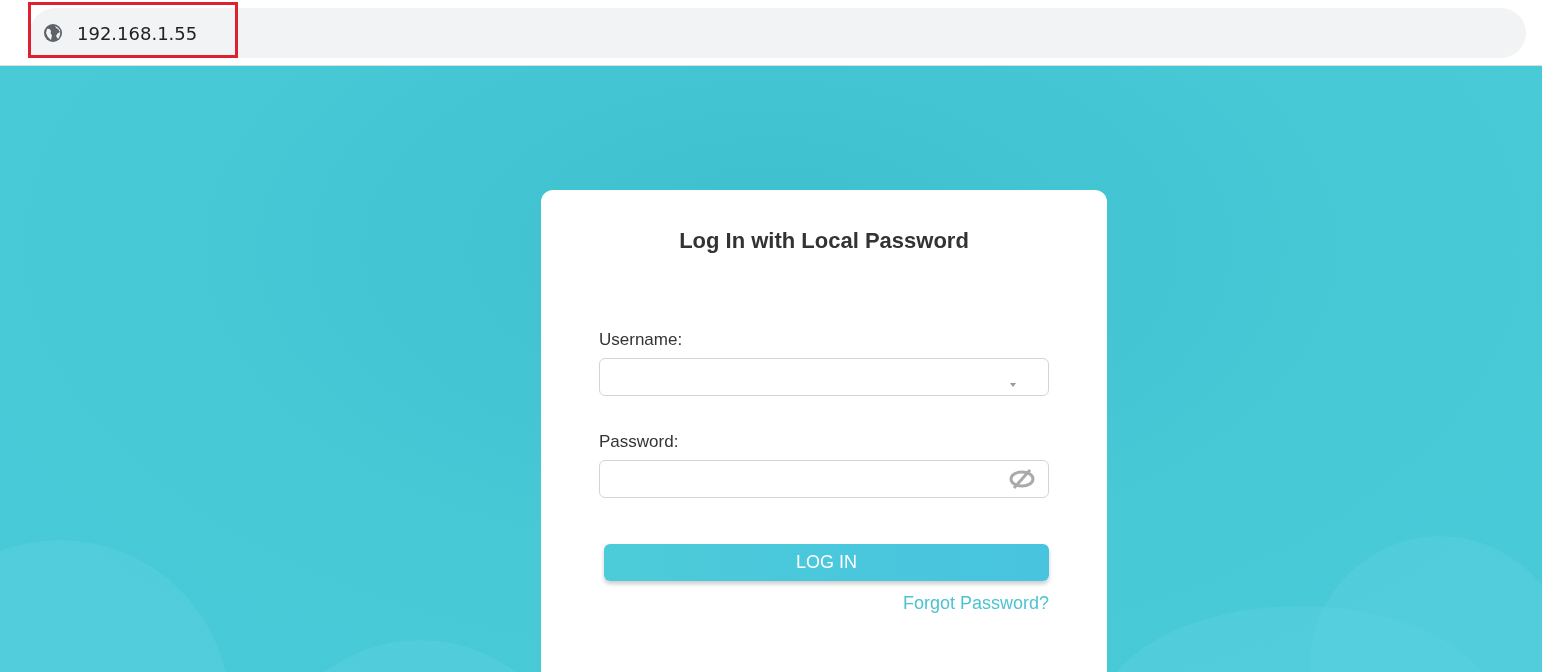 The height and width of the screenshot is (672, 1542). I want to click on globe-icon, so click(53, 33).